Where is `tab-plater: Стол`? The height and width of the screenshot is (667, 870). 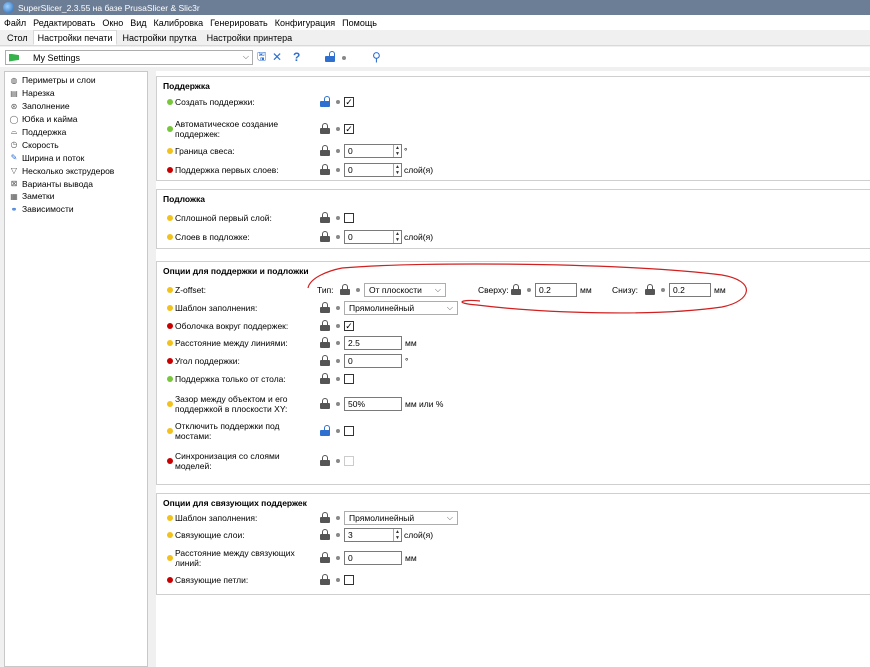 tab-plater: Стол is located at coordinates (17, 37).